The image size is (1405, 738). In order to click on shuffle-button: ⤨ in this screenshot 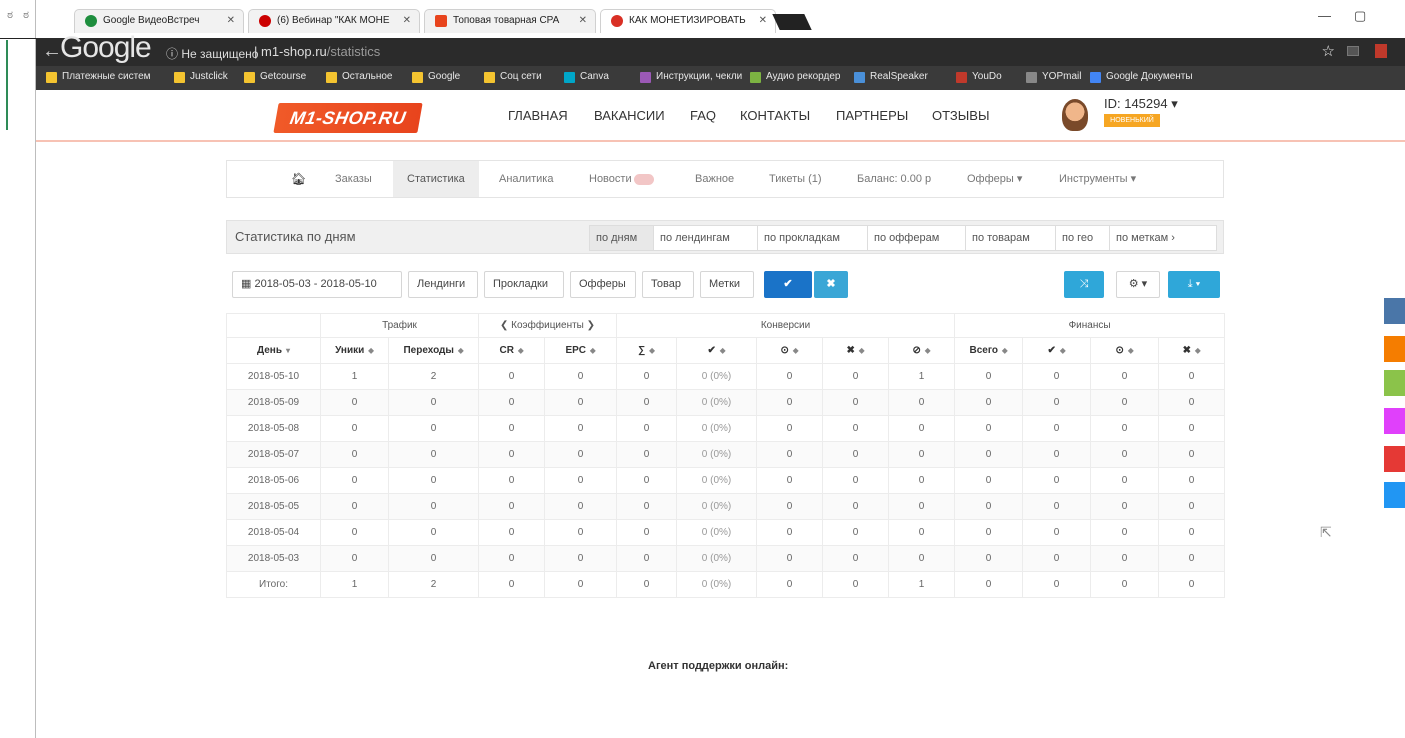, I will do `click(1084, 284)`.